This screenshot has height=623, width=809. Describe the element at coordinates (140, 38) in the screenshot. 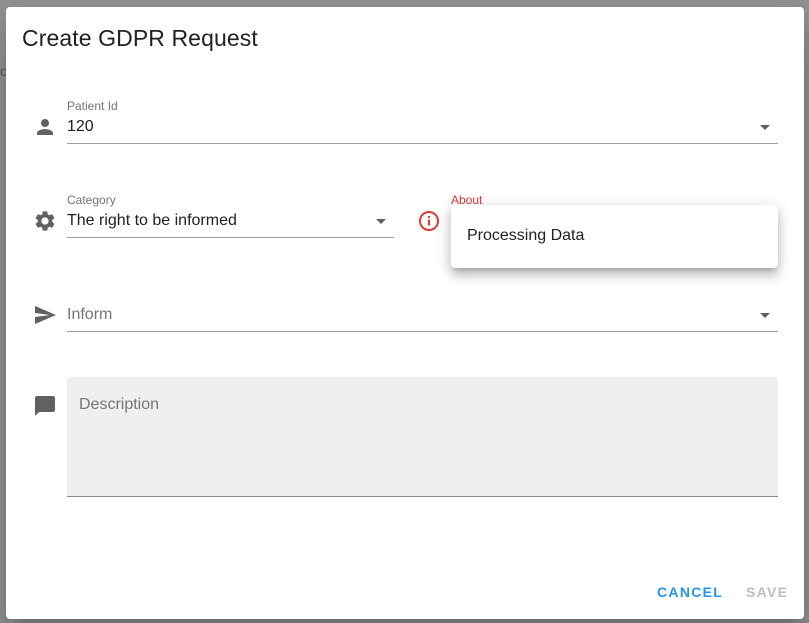

I see `dialog-title: Create GDPR Request` at that location.